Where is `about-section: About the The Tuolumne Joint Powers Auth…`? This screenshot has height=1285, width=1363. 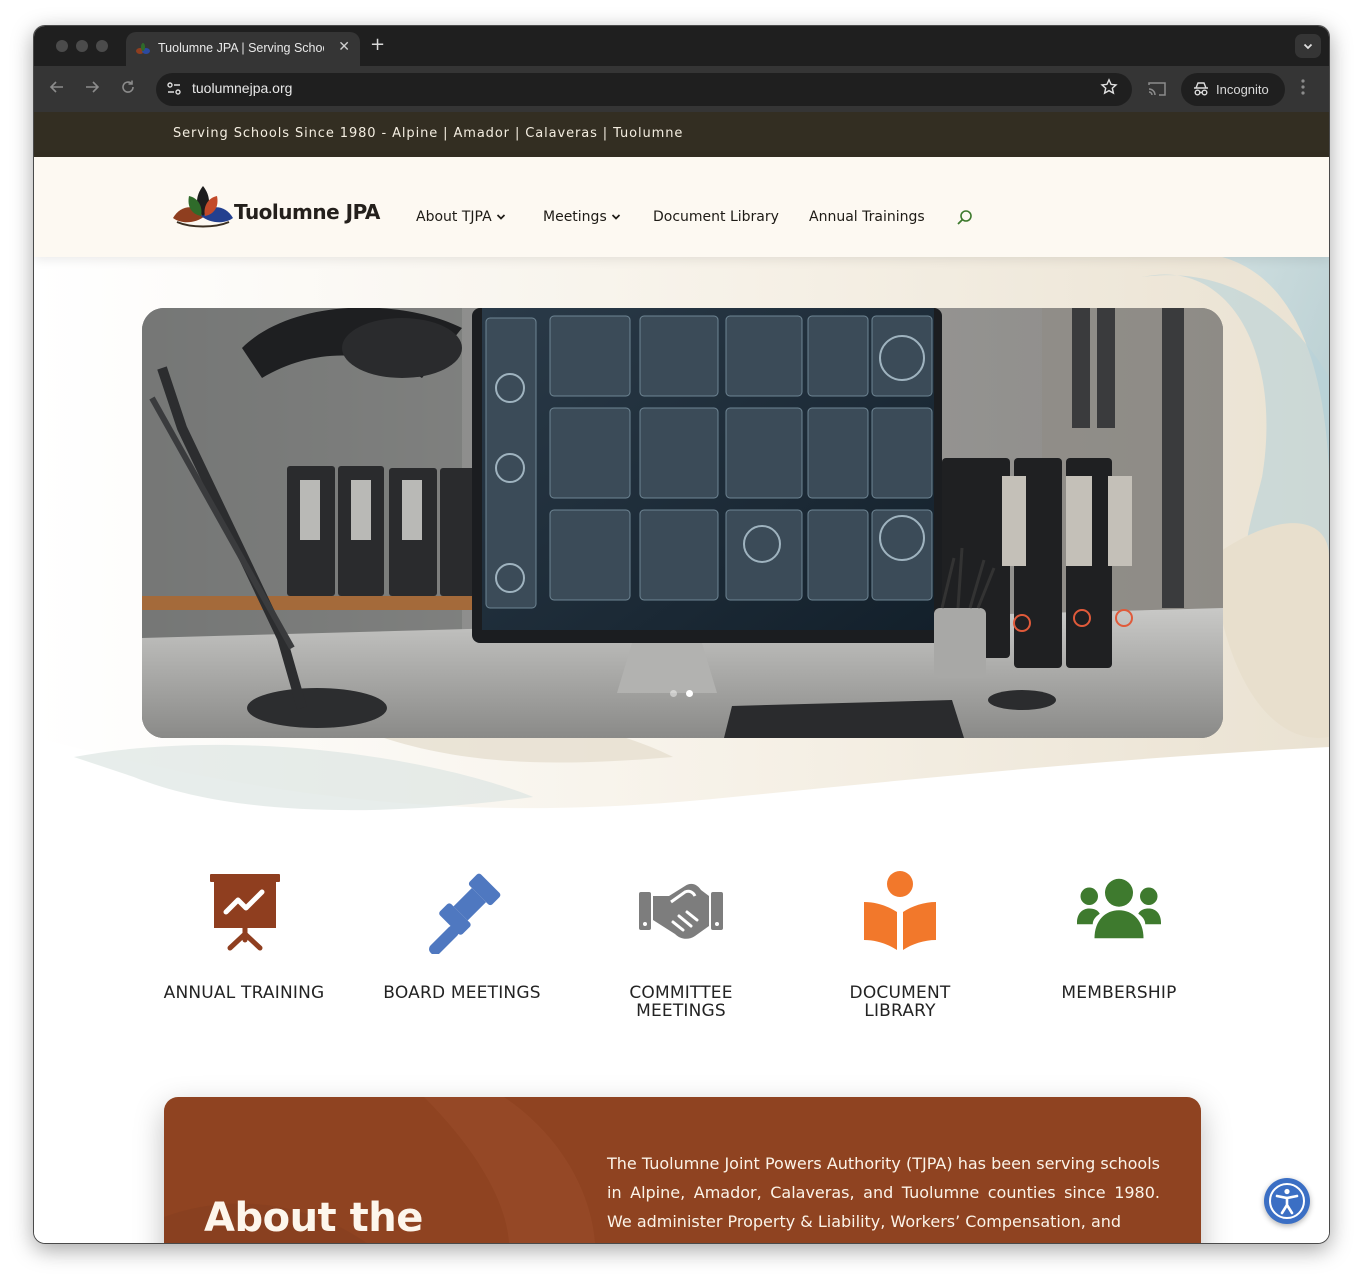
about-section: About the The Tuolumne Joint Powers Auth… is located at coordinates (682, 1170).